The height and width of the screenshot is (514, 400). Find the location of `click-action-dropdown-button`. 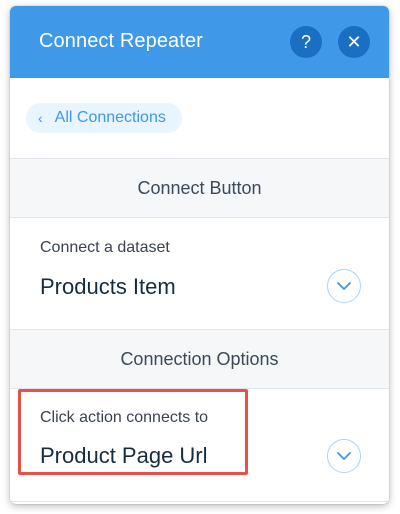

click-action-dropdown-button is located at coordinates (344, 456).